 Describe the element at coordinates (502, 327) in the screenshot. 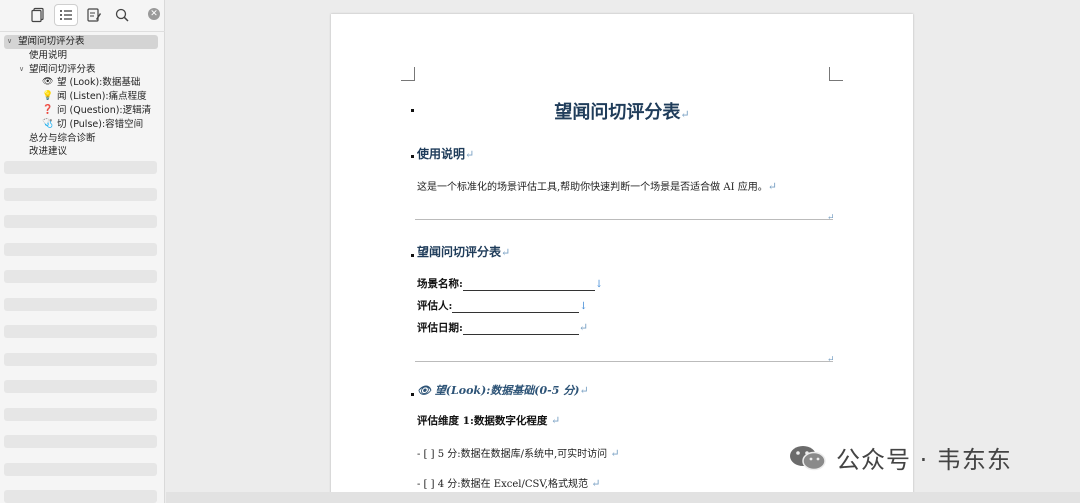

I see `field-eval-date: 评估日期: ↵` at that location.